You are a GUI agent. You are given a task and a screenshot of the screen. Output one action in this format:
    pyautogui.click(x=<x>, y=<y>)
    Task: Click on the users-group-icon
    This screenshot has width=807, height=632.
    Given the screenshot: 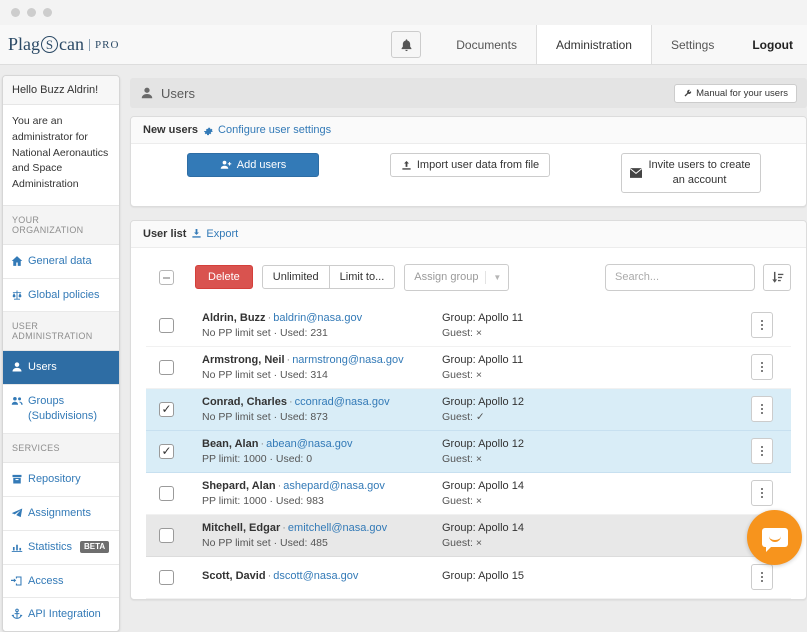 What is the action you would take?
    pyautogui.click(x=17, y=401)
    